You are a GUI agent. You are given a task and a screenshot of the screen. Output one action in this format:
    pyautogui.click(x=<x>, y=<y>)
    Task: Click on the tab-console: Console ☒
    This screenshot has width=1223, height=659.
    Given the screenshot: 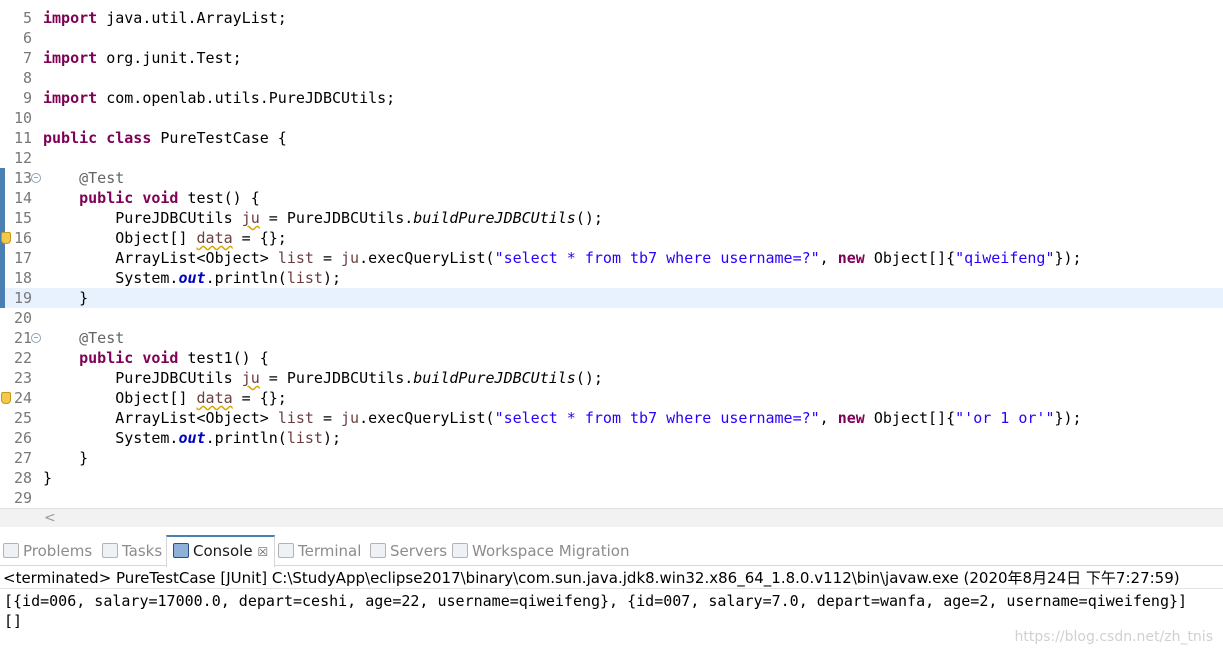 What is the action you would take?
    pyautogui.click(x=221, y=551)
    